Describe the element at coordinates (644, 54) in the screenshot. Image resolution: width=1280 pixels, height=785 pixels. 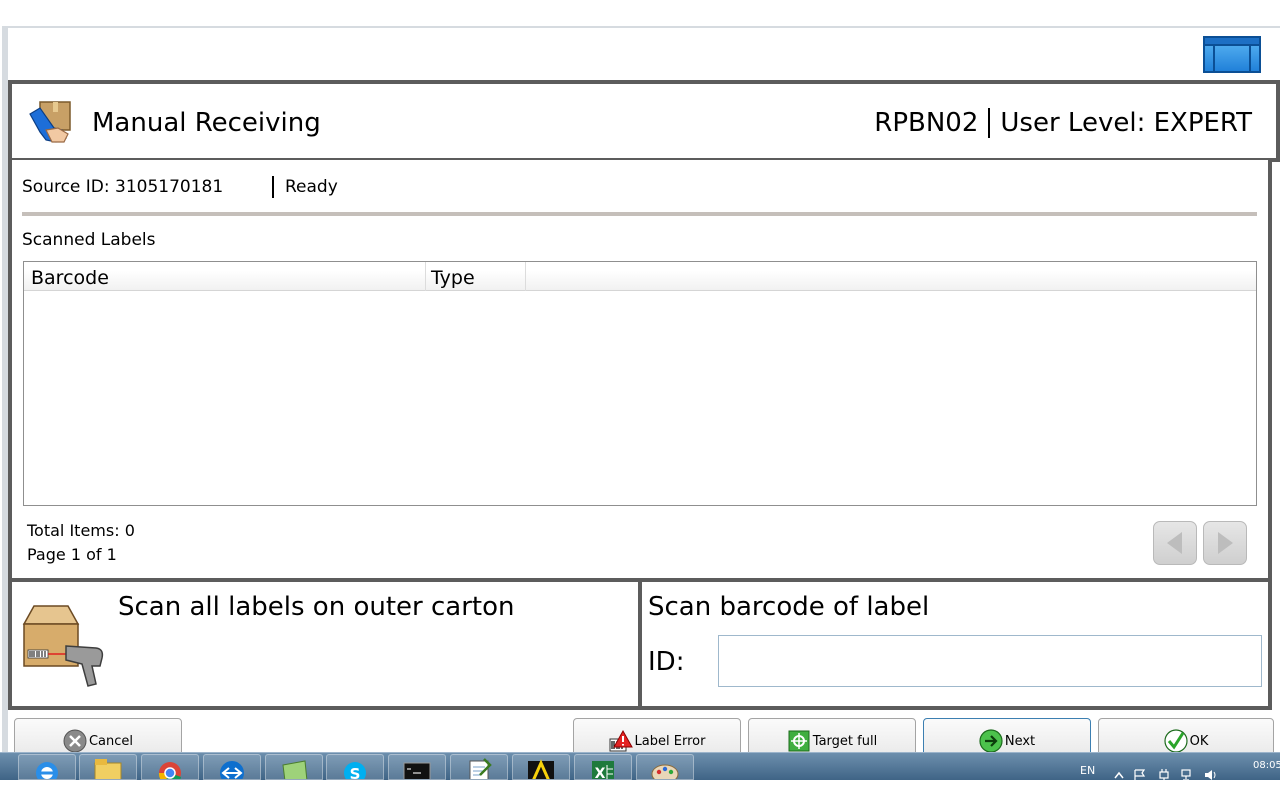
I see `header-bar` at that location.